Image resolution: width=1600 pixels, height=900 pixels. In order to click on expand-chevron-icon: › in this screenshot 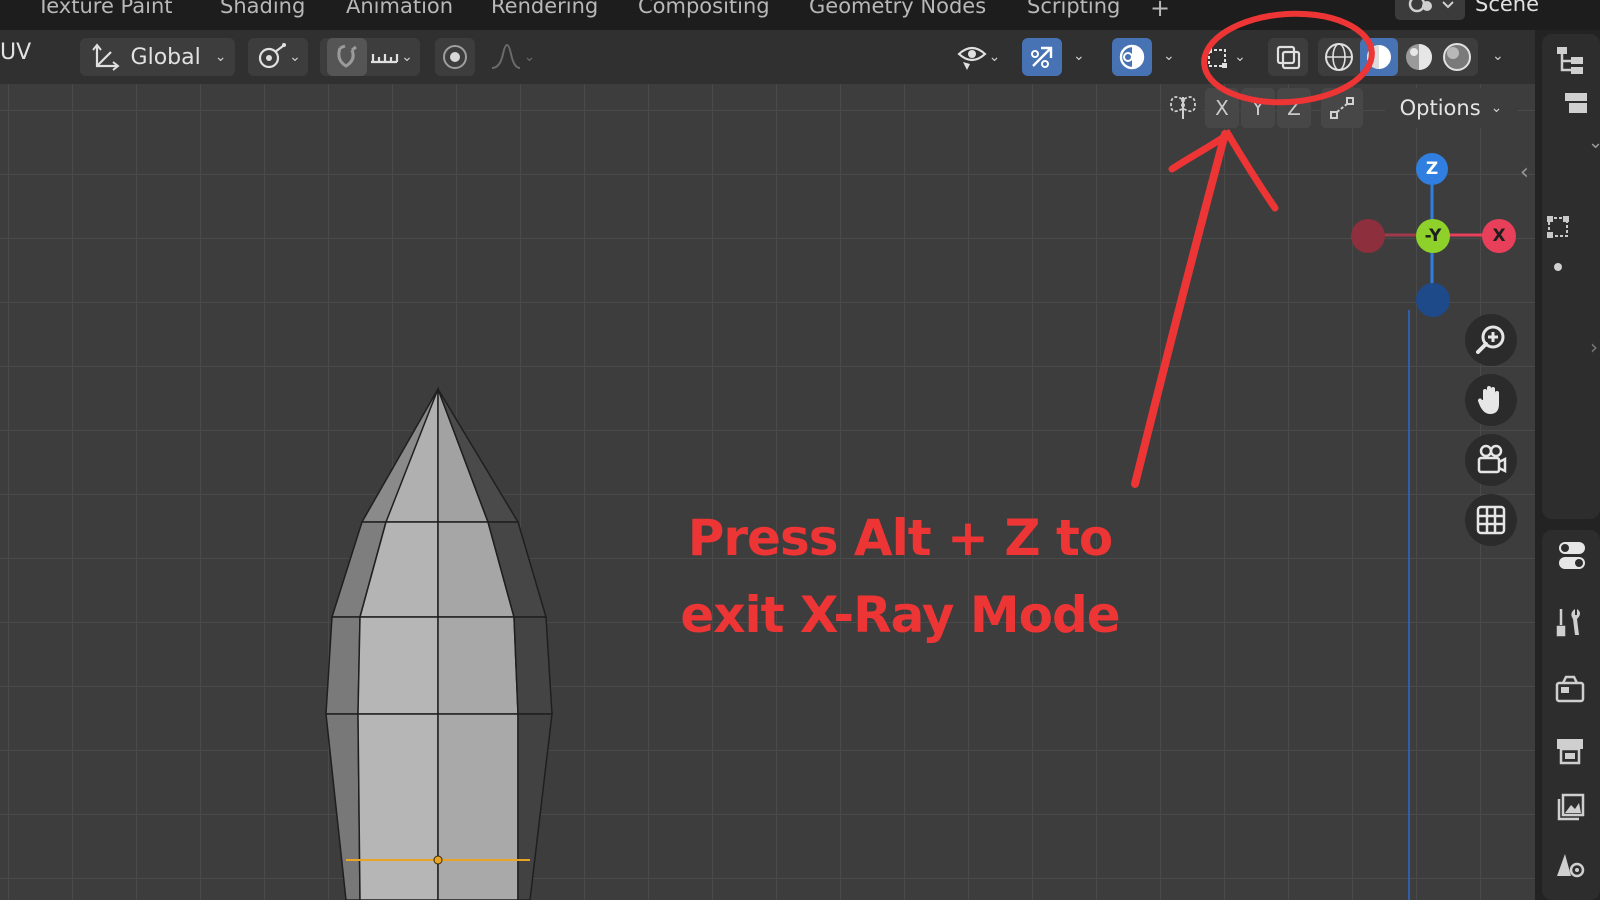, I will do `click(1594, 347)`.